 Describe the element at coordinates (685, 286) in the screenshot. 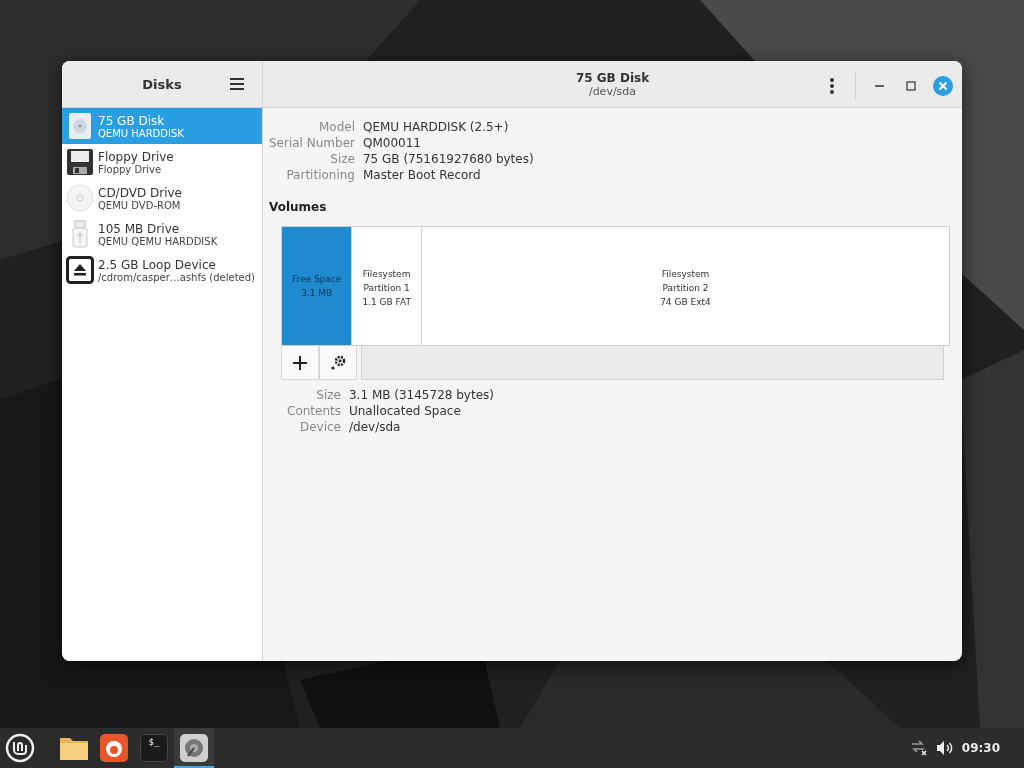

I see `partition-segment: Filesystem Partition 2 74 GB Ext4` at that location.